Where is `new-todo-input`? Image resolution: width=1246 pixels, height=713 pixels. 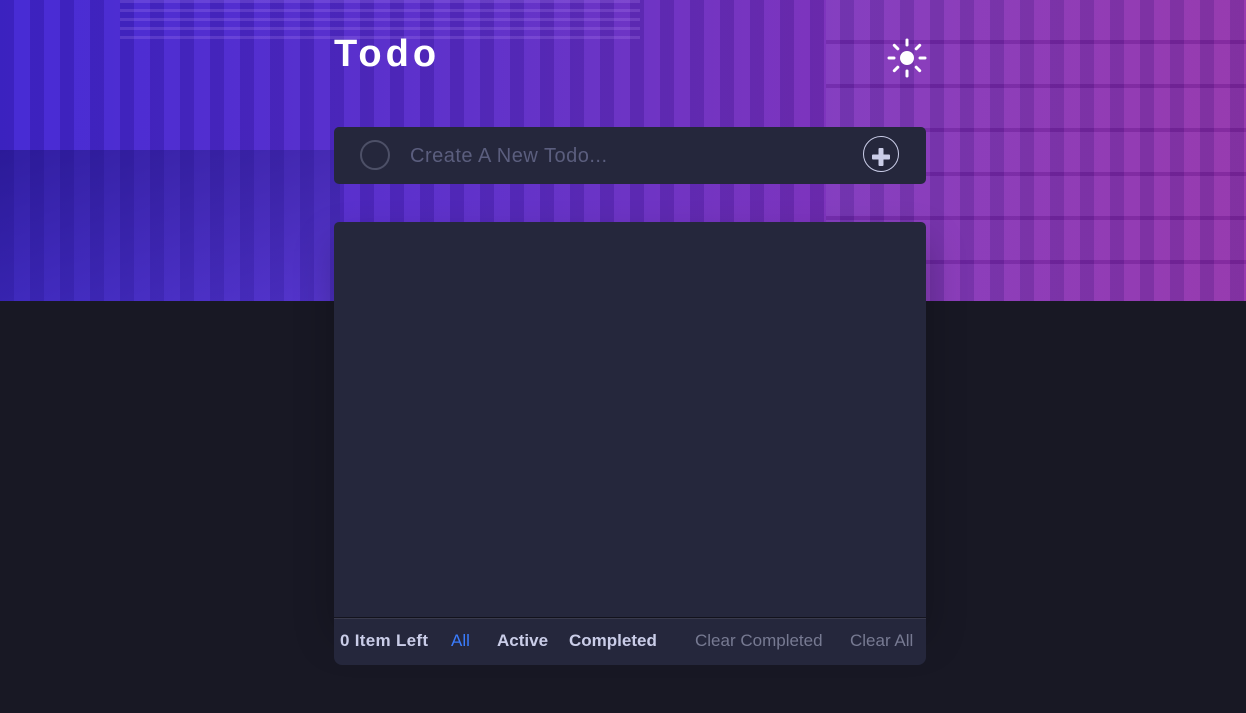
new-todo-input is located at coordinates (630, 156).